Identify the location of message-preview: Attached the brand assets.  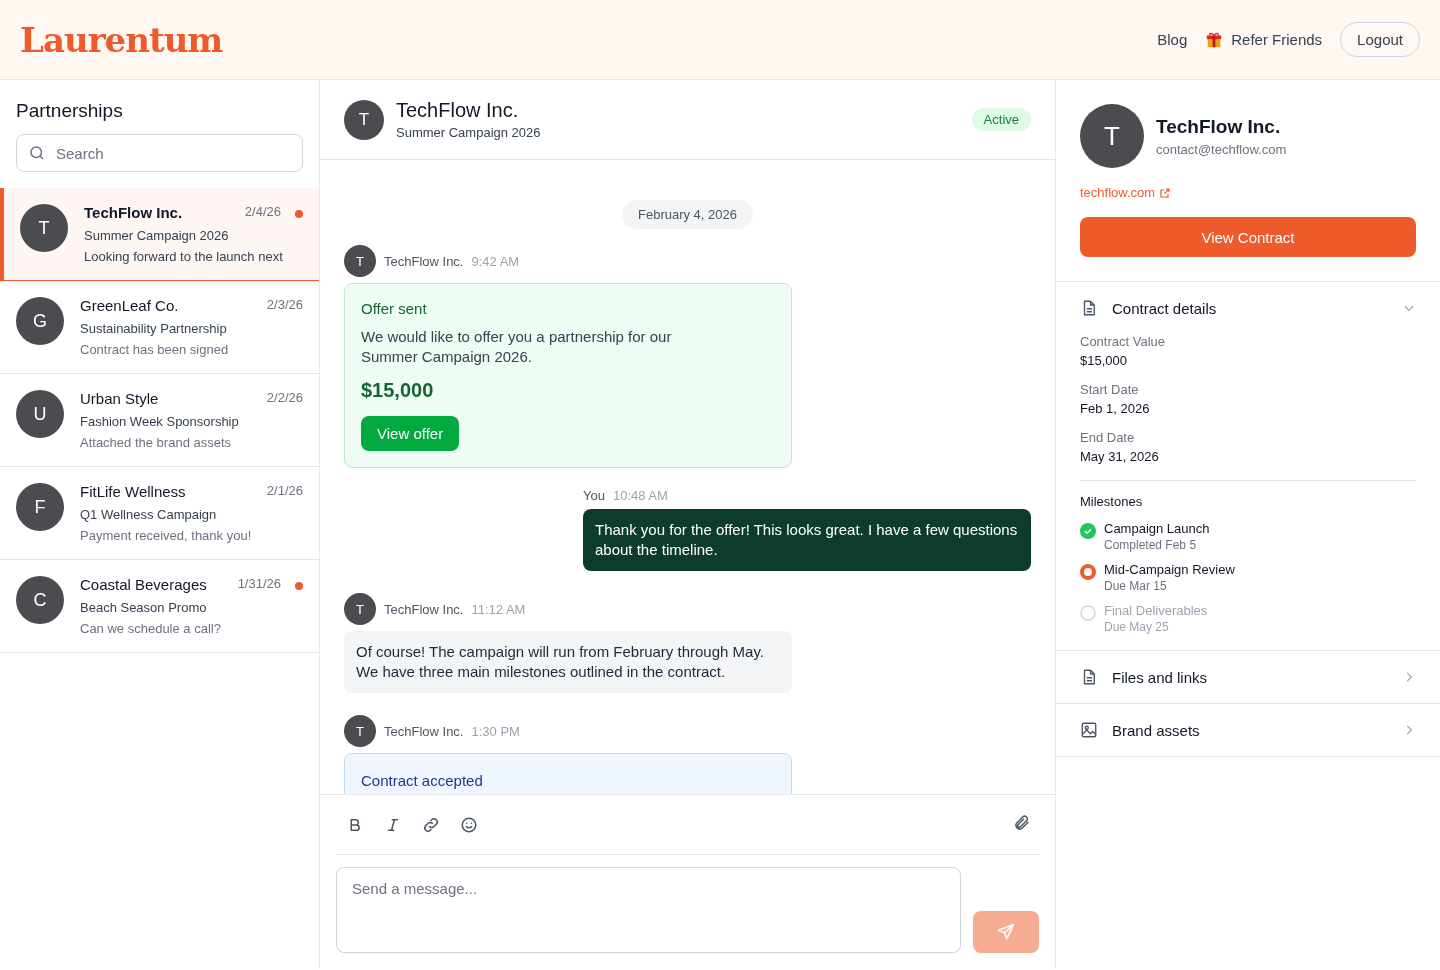
(156, 442).